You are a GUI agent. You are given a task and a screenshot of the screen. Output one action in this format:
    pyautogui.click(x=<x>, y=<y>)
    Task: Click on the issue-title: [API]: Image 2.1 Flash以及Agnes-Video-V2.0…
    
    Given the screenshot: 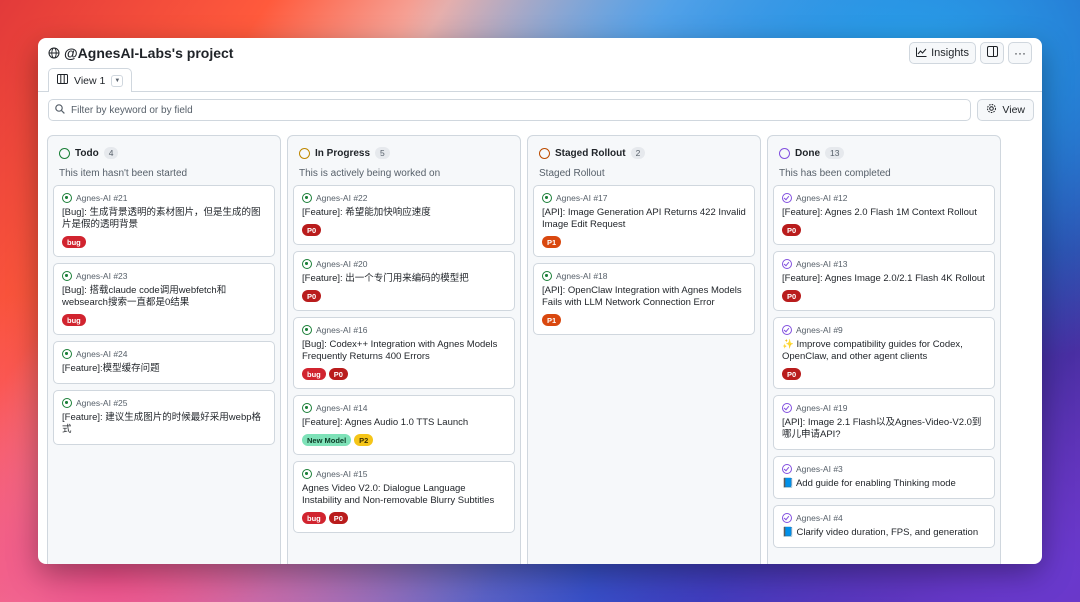 What is the action you would take?
    pyautogui.click(x=884, y=429)
    